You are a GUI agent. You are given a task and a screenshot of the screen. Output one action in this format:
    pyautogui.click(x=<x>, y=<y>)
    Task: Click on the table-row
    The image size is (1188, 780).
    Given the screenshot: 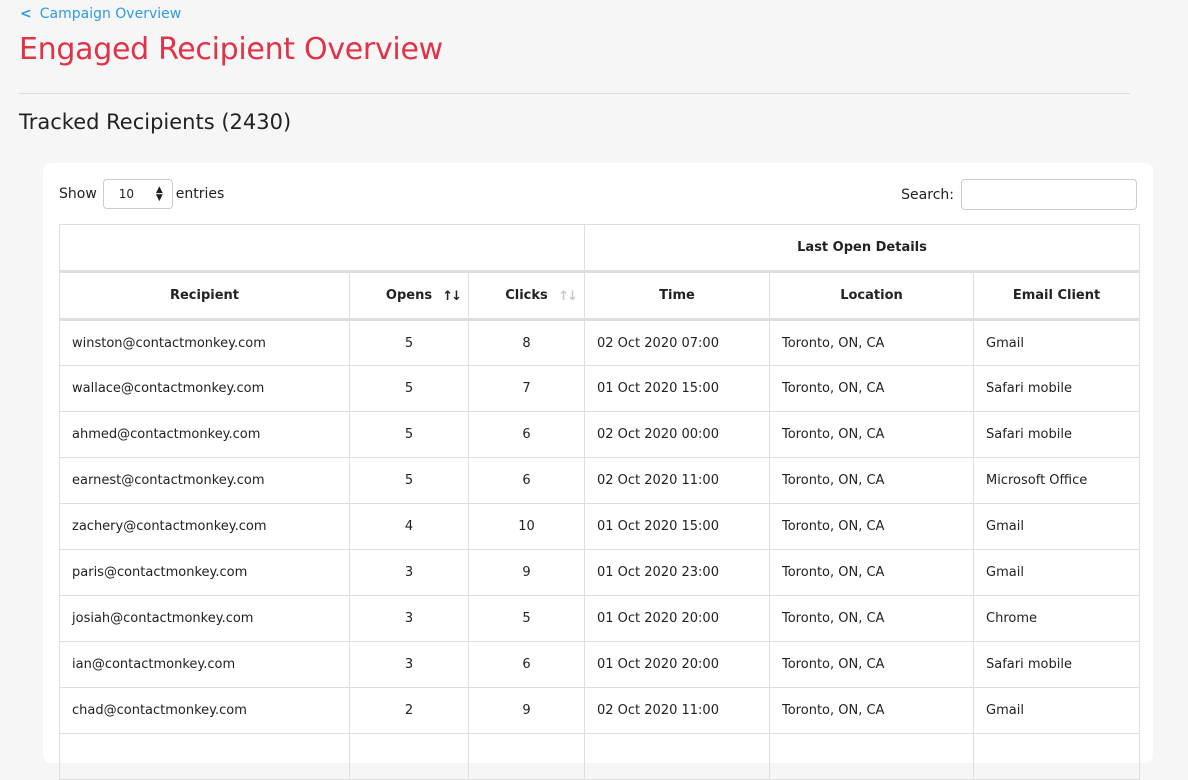 What is the action you would take?
    pyautogui.click(x=600, y=756)
    